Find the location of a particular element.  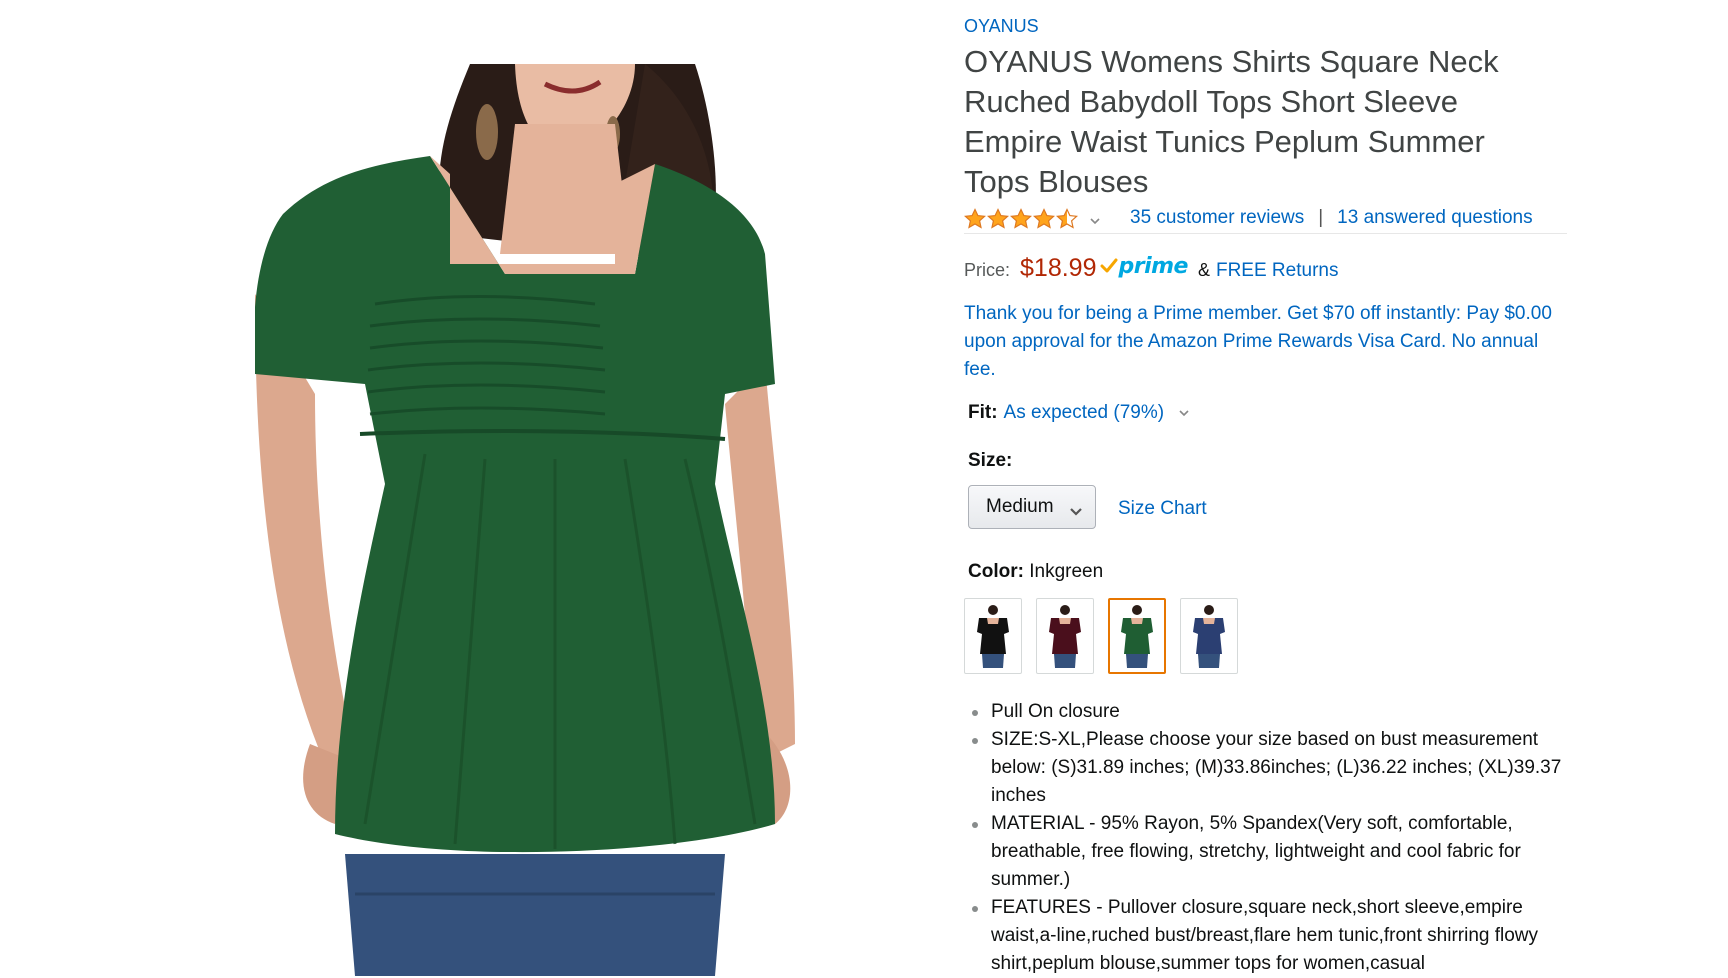

size-label: Size: is located at coordinates (990, 460).